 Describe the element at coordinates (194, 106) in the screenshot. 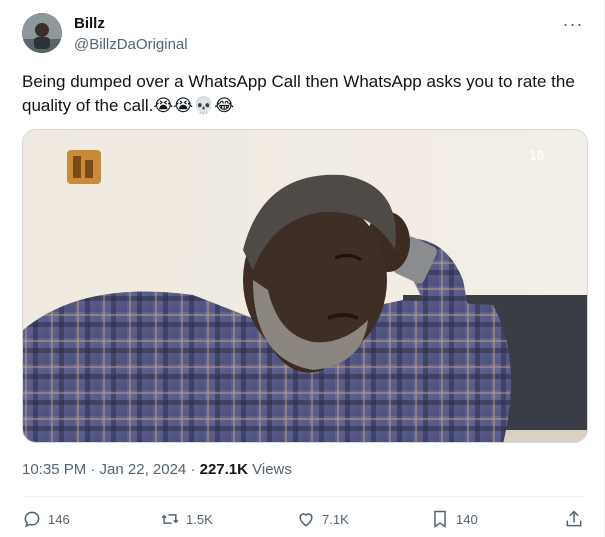

I see `tweet-emojis: 😭😭💀😂` at that location.